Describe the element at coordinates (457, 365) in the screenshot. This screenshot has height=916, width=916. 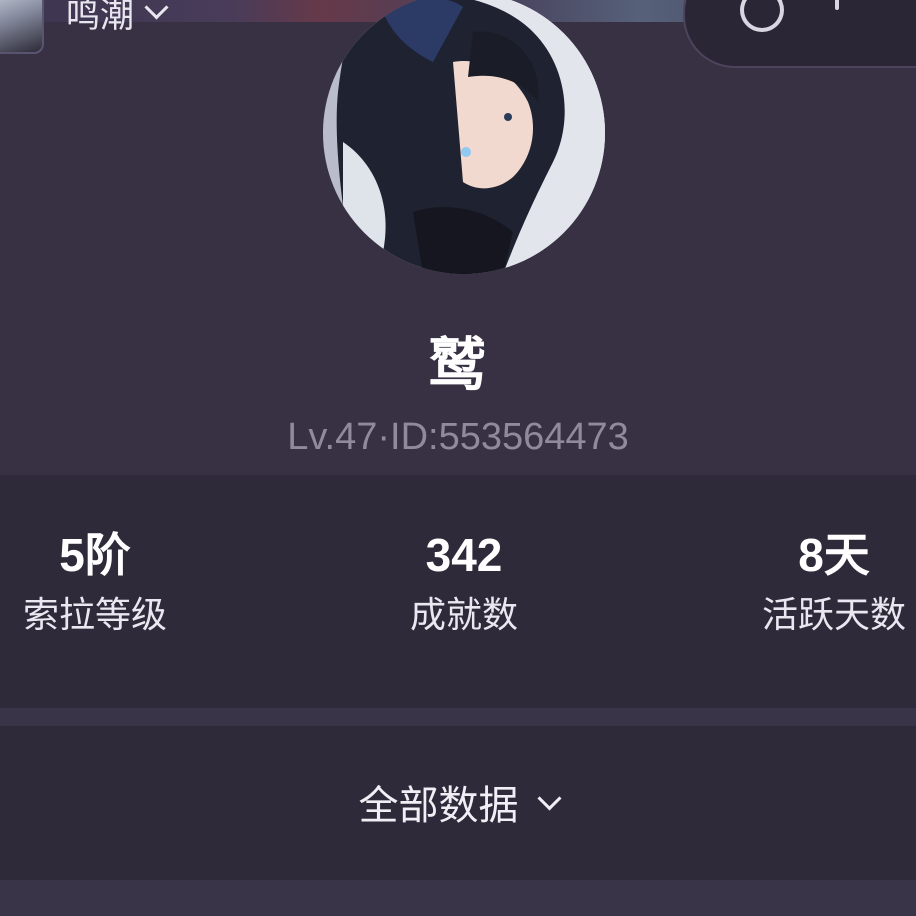
I see `username: 鹫` at that location.